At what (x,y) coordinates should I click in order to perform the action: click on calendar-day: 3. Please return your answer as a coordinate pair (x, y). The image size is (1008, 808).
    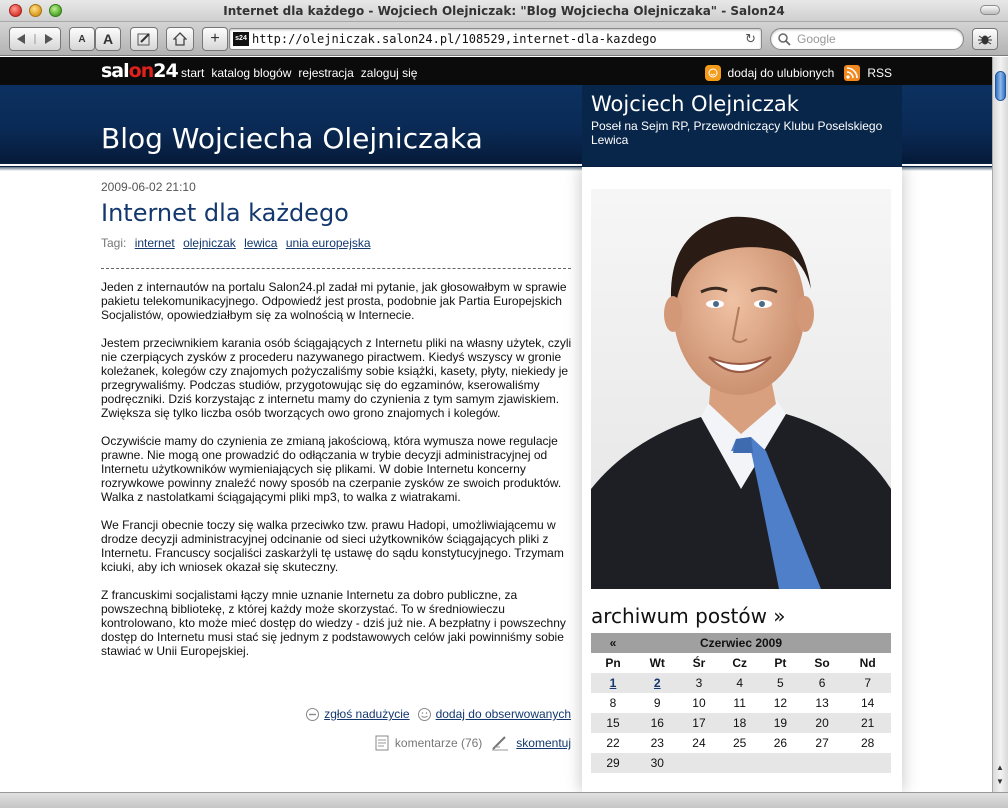
    Looking at the image, I should click on (699, 683).